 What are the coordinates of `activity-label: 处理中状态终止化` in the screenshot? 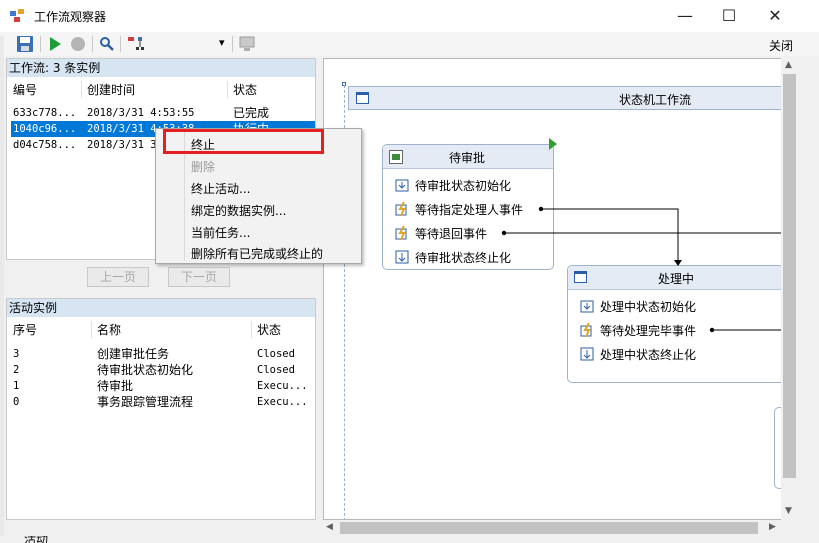 It's located at (648, 355).